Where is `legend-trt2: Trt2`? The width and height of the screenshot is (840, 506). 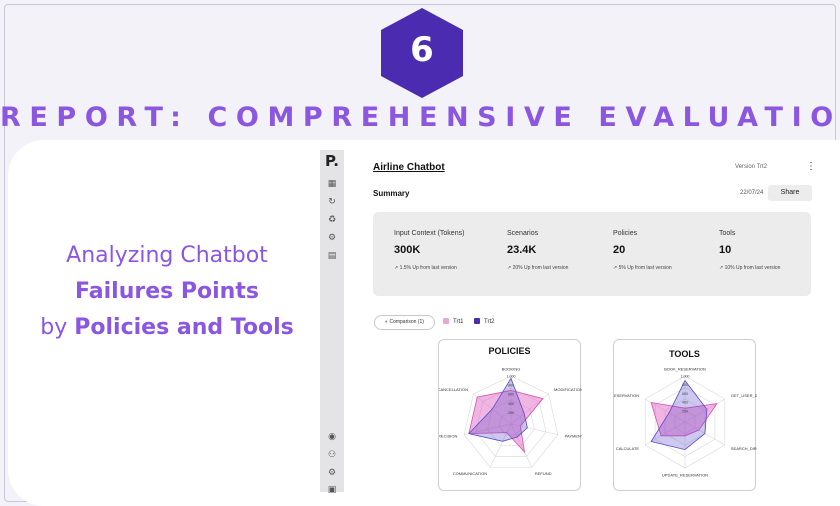 legend-trt2: Trt2 is located at coordinates (484, 321).